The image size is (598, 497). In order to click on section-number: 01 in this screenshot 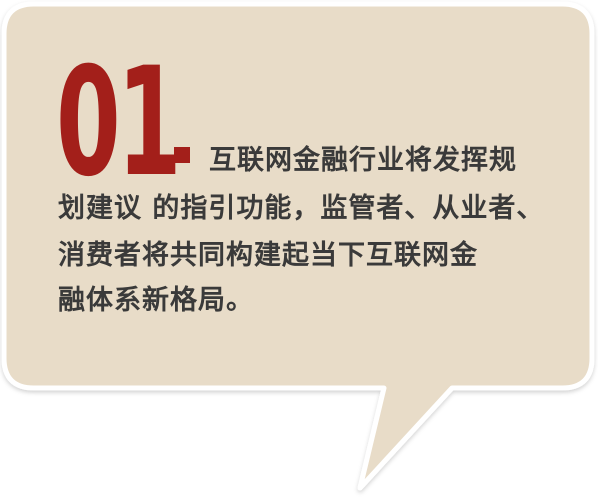, I will do `click(119, 123)`.